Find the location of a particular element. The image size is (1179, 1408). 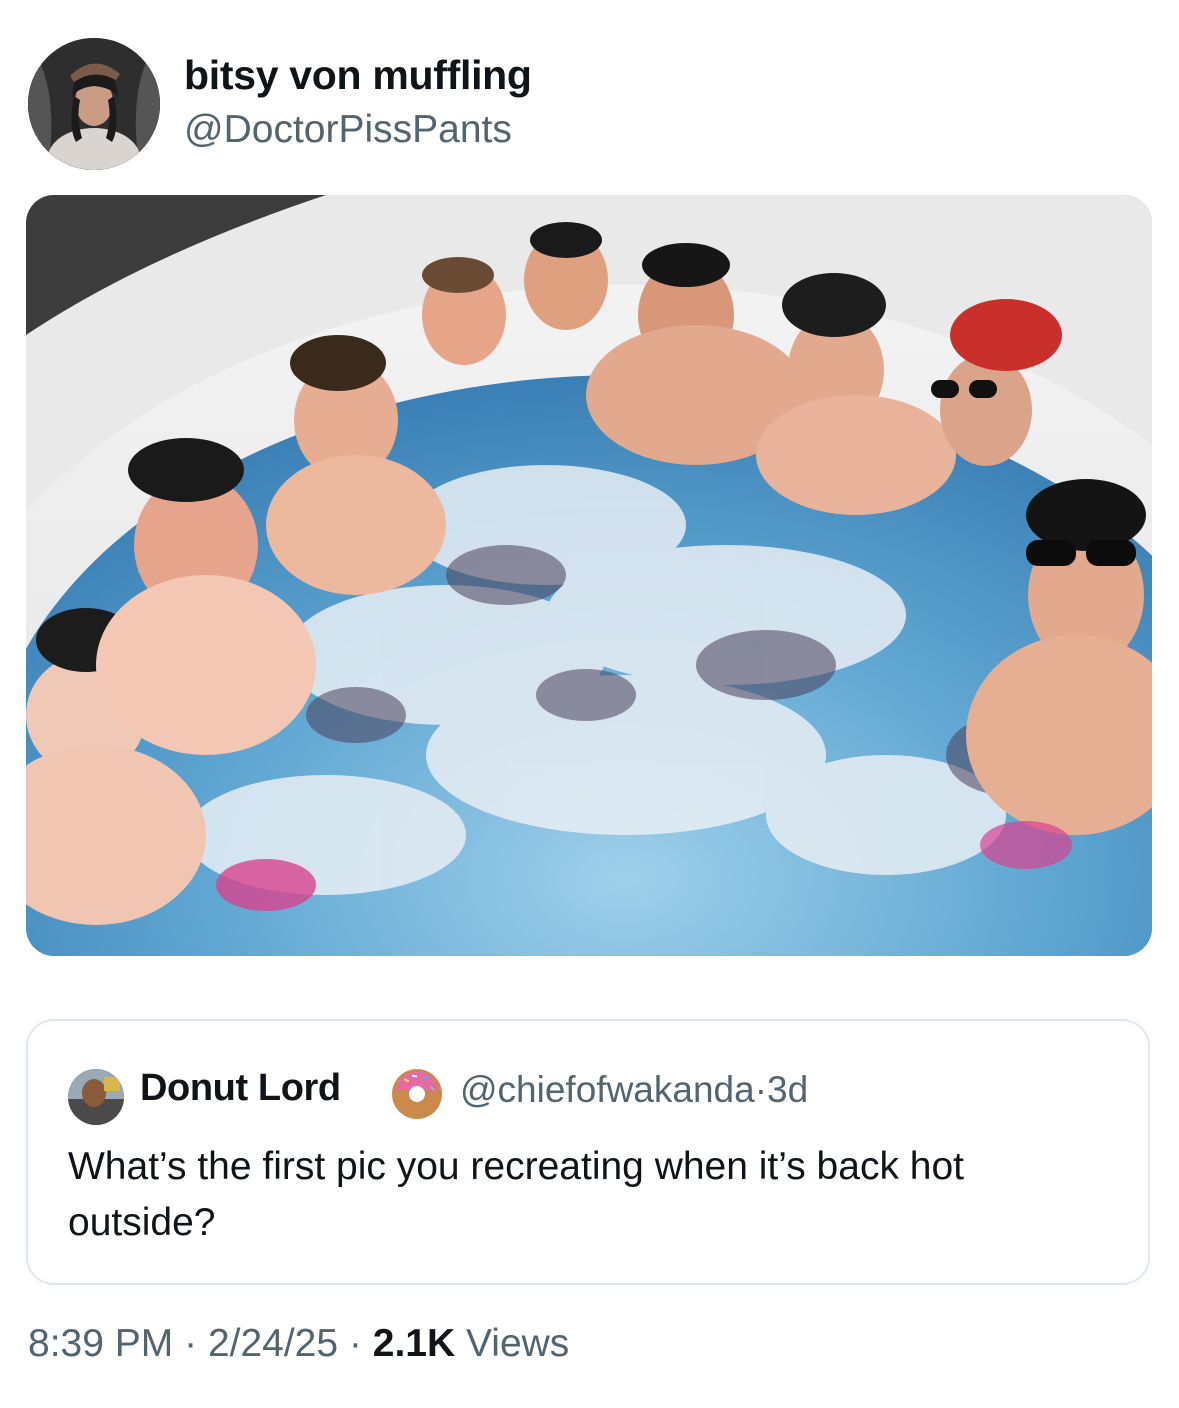

quote-author-avatar is located at coordinates (96, 1097).